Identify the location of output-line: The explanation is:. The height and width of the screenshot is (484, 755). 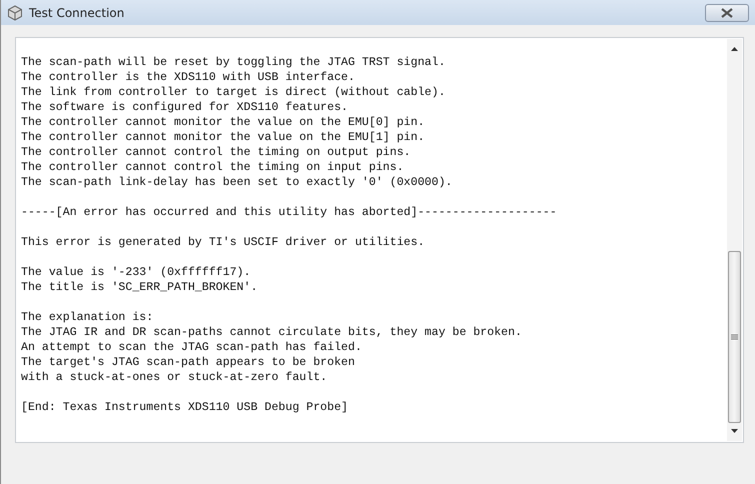
(87, 317).